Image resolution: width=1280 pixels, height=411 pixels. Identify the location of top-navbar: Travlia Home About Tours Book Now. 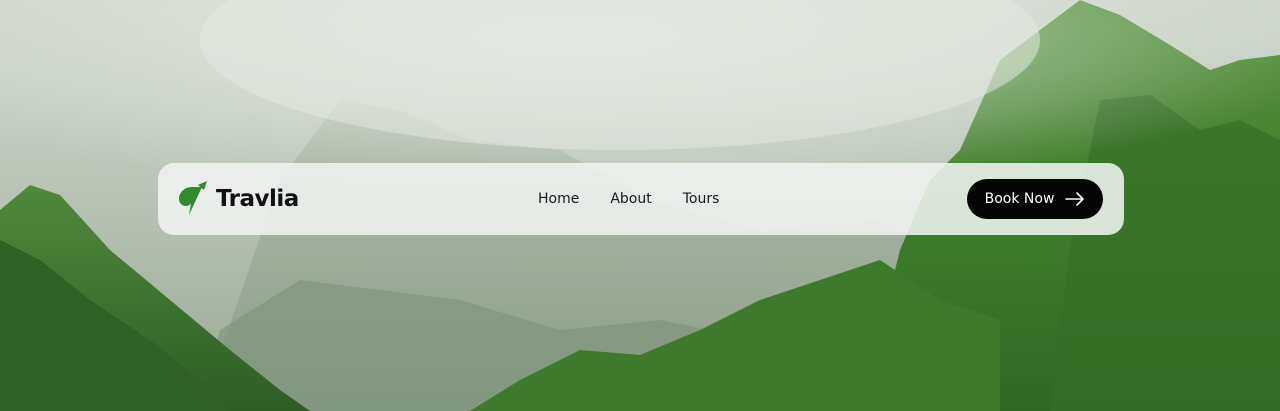
(641, 199).